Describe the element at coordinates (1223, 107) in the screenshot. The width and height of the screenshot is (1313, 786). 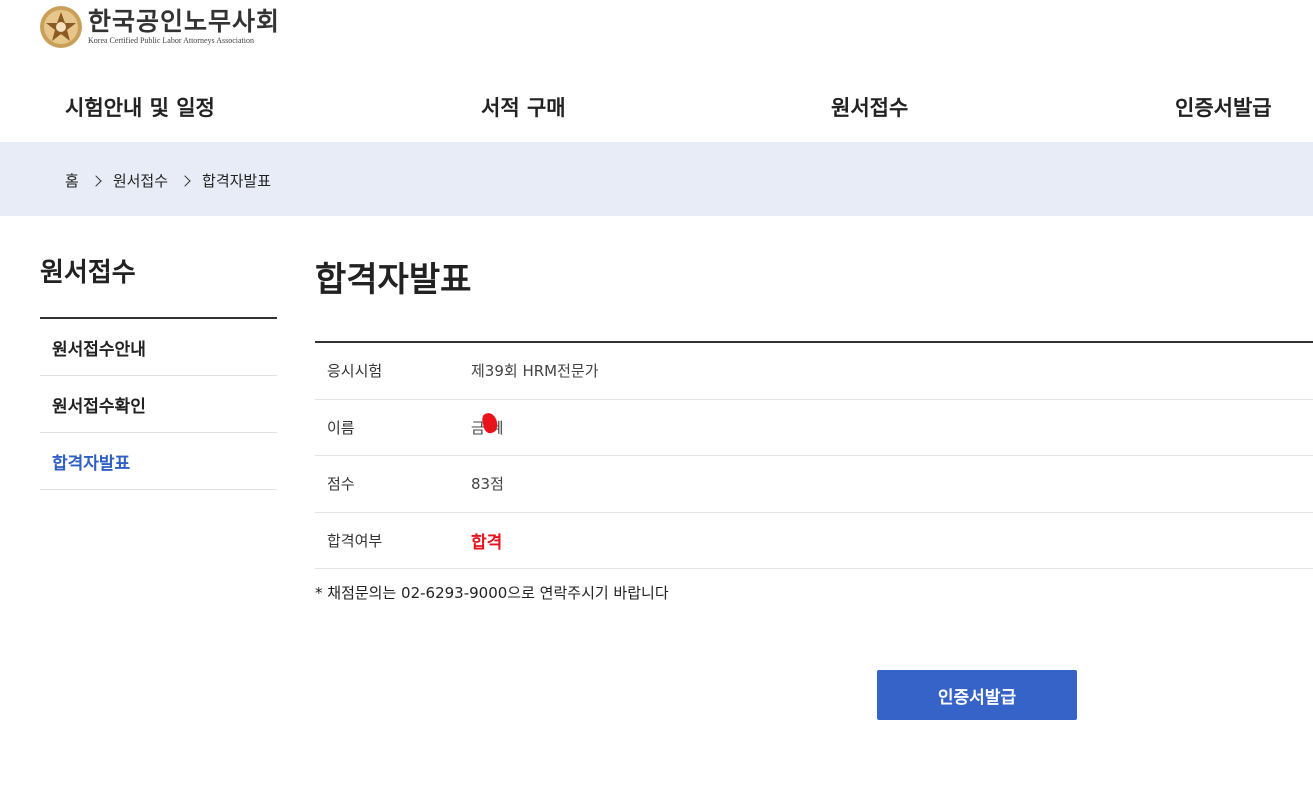
I see `nav-certificate: 인증서발급` at that location.